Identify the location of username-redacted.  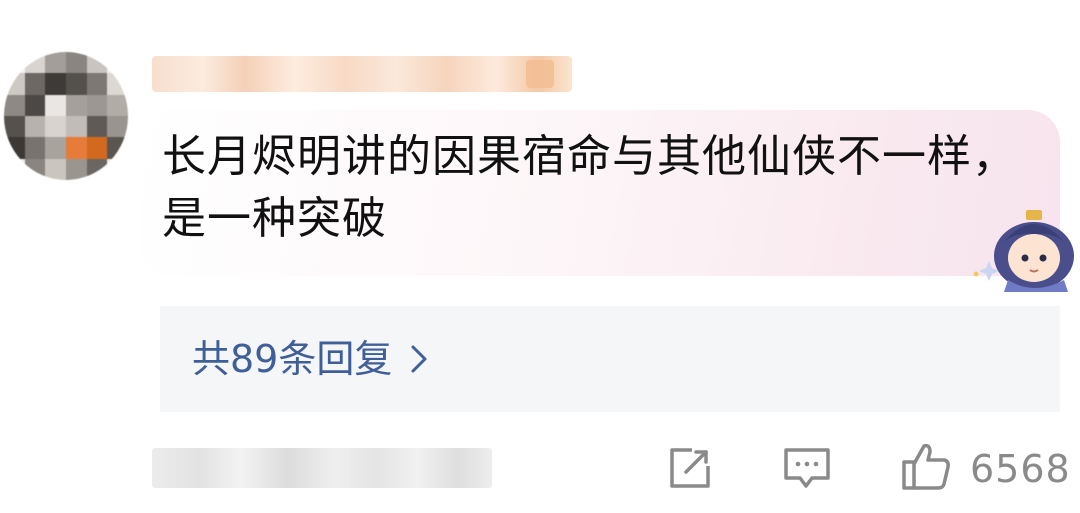
(362, 74).